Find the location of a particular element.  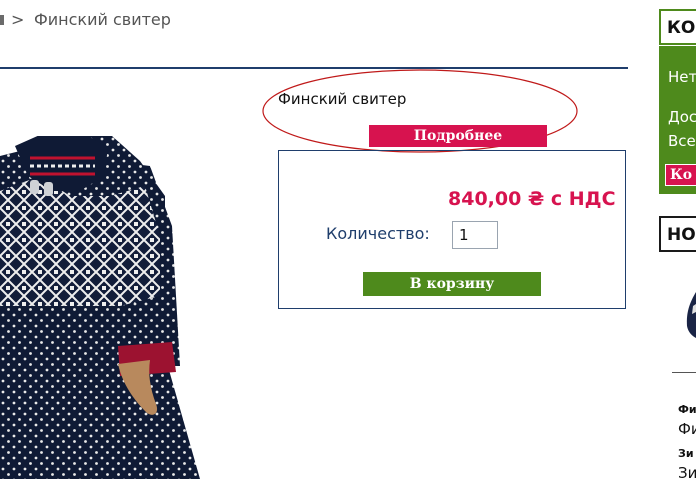

cart-panel: Нет Дос Все Ко is located at coordinates (677, 120).